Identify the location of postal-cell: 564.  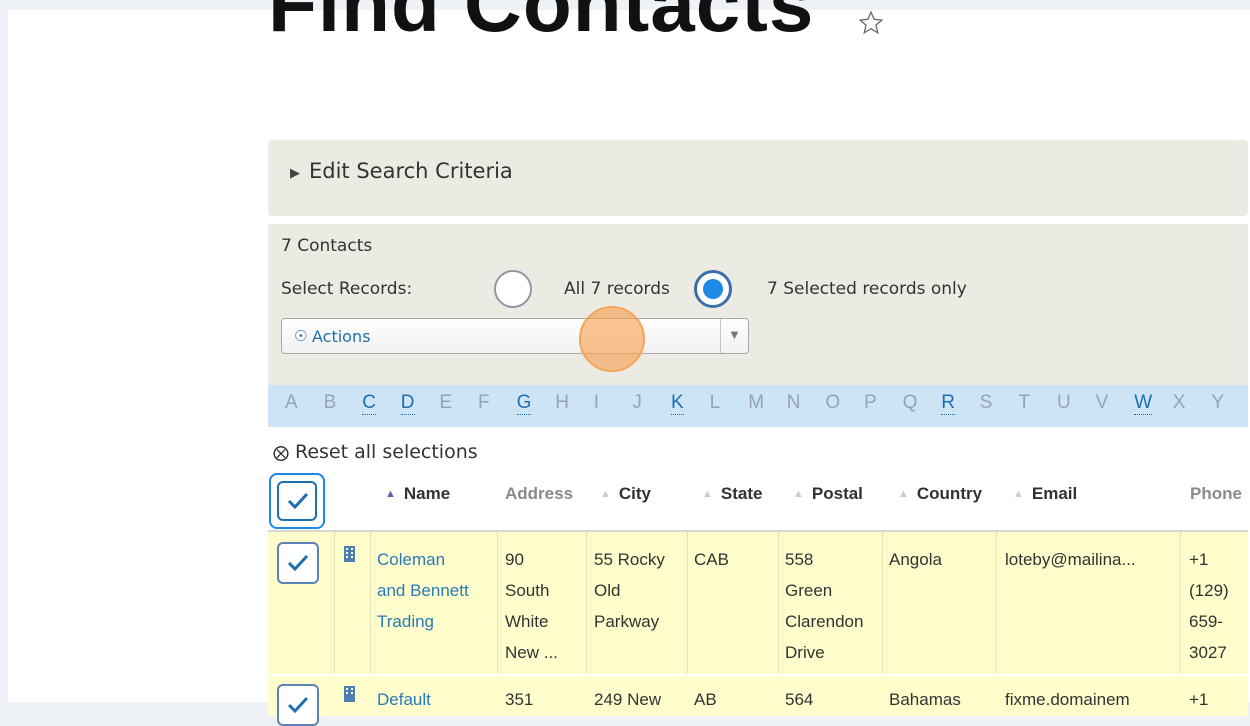
(799, 699).